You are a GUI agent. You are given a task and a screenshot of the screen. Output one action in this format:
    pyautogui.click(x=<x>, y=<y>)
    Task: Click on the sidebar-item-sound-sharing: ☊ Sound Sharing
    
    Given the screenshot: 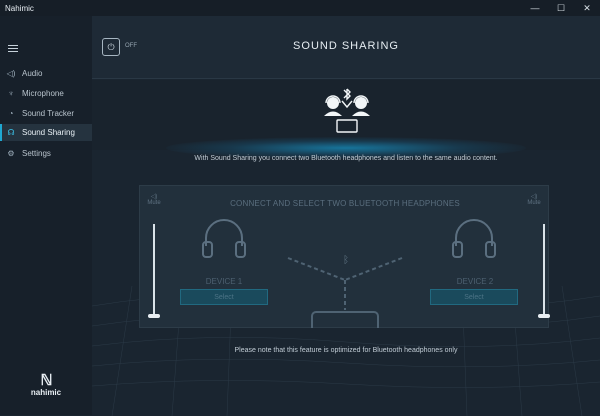 What is the action you would take?
    pyautogui.click(x=46, y=132)
    